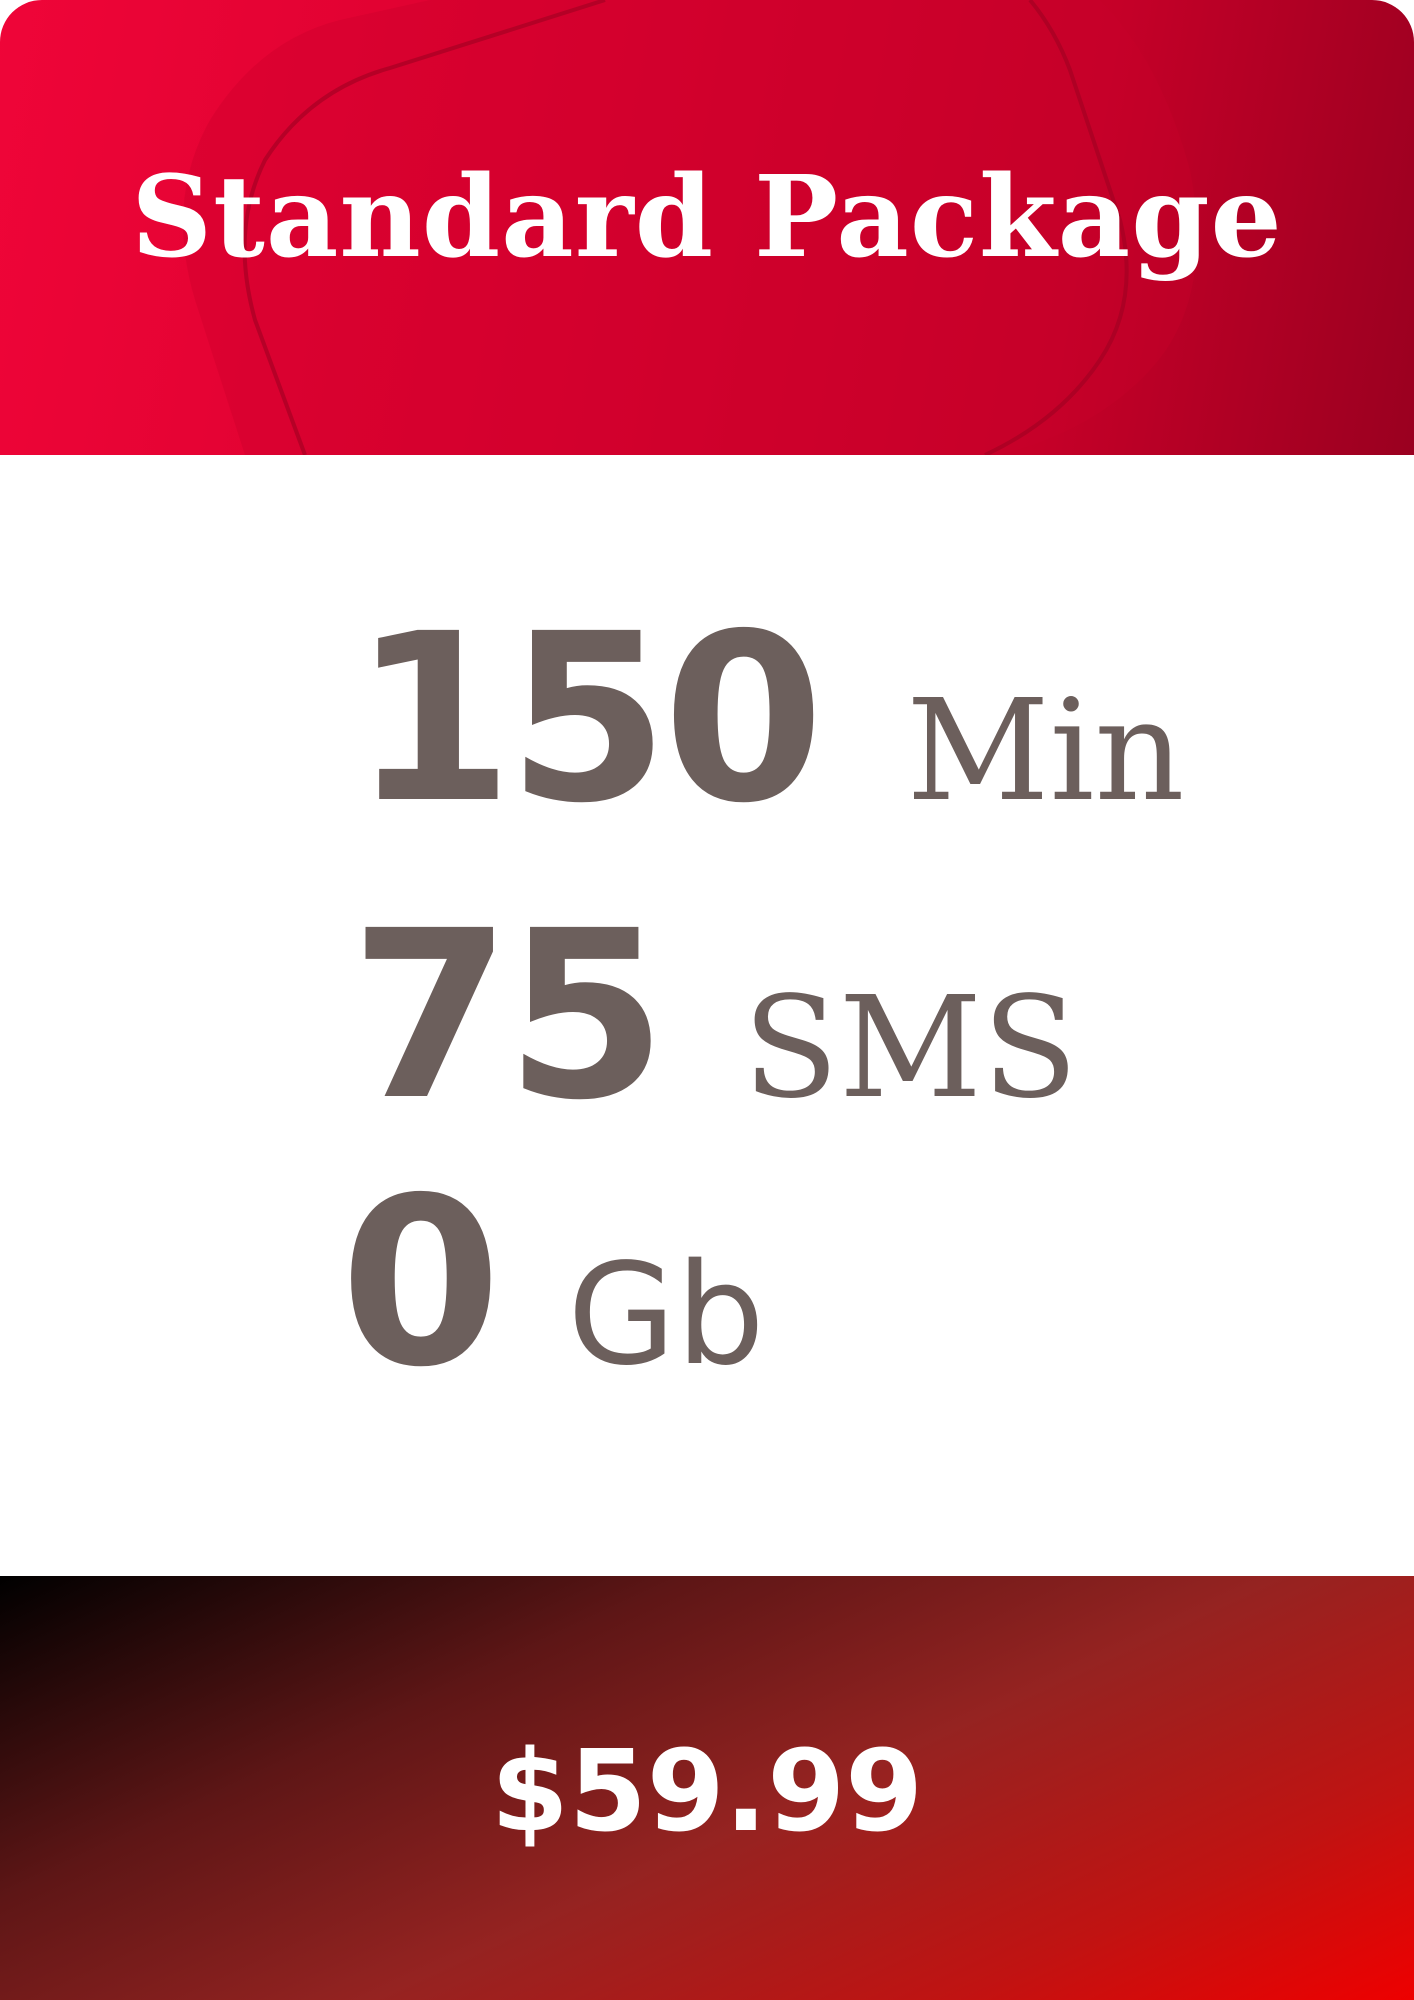 The height and width of the screenshot is (2000, 1414). Describe the element at coordinates (910, 1048) in the screenshot. I see `sms-unit: SMS` at that location.